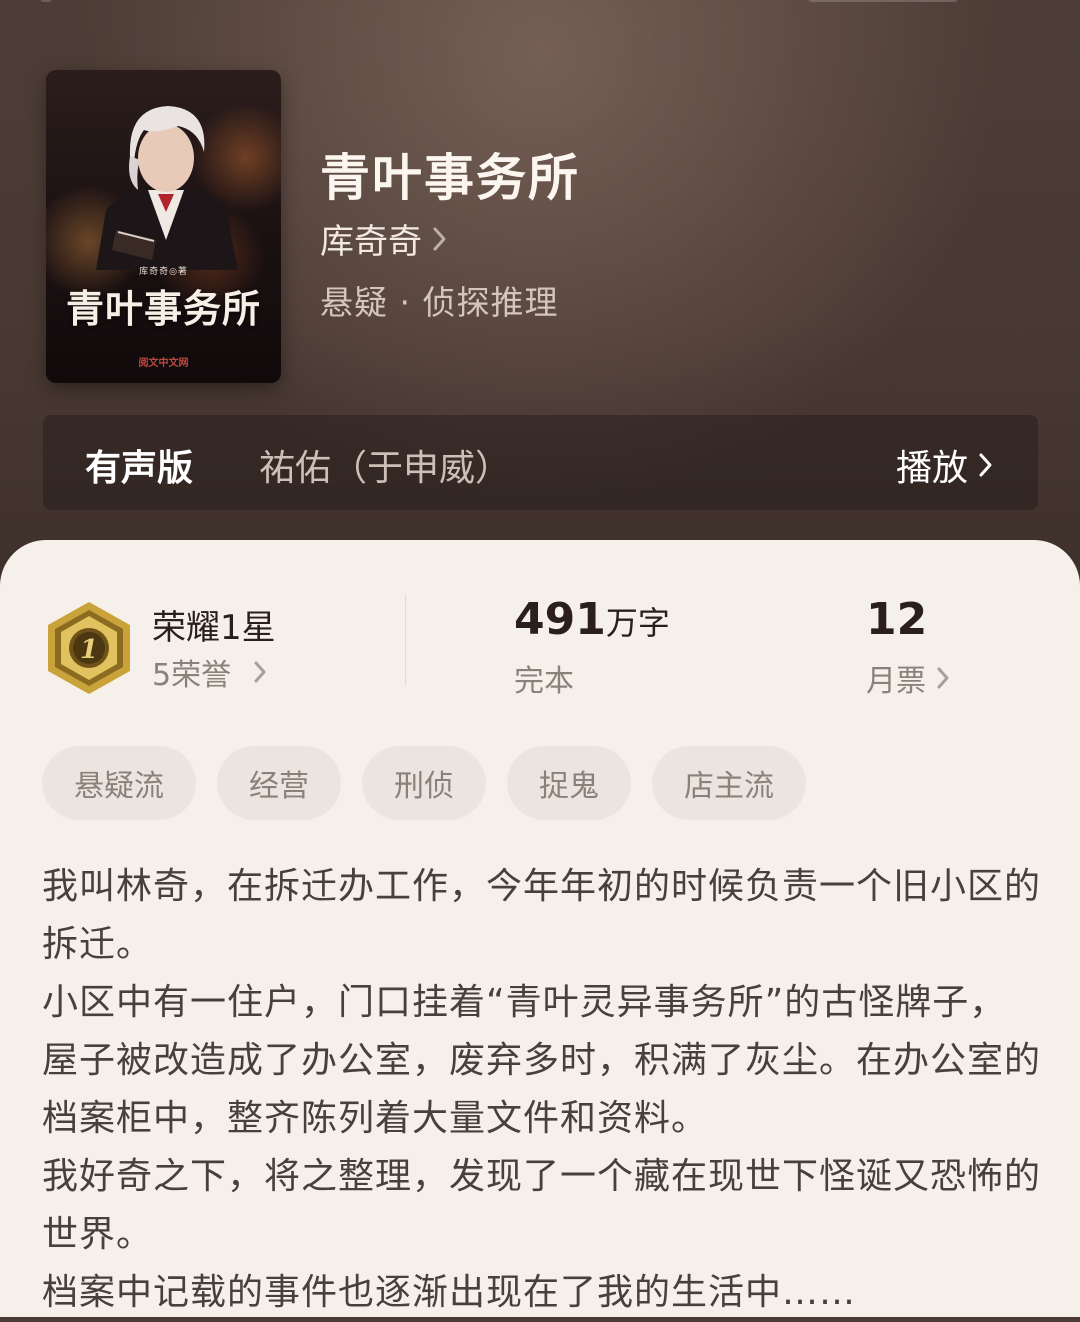  I want to click on play-button: 播放, so click(945, 465).